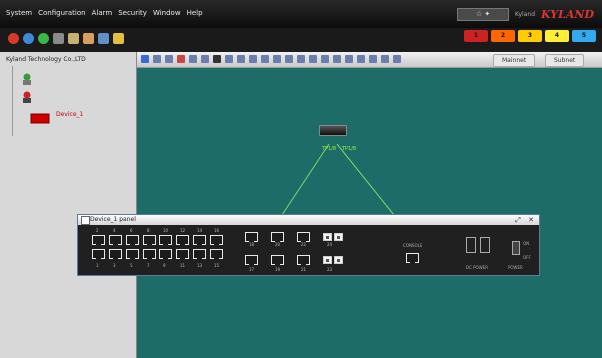  What do you see at coordinates (102, 13) in the screenshot?
I see `menu-alarm: Alarm` at bounding box center [102, 13].